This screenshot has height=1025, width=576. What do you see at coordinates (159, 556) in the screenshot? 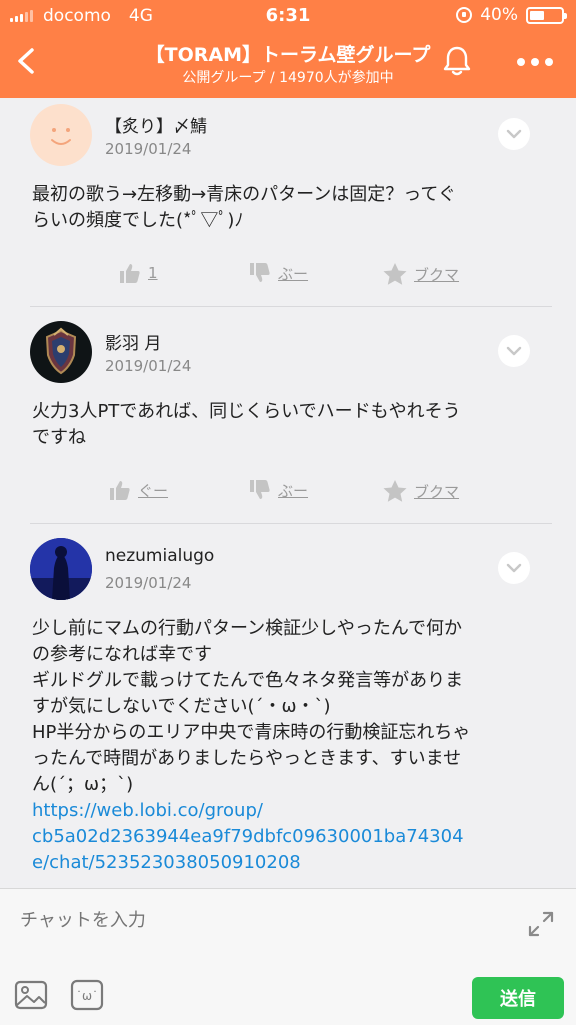
I see `user-name: nezumialugo` at bounding box center [159, 556].